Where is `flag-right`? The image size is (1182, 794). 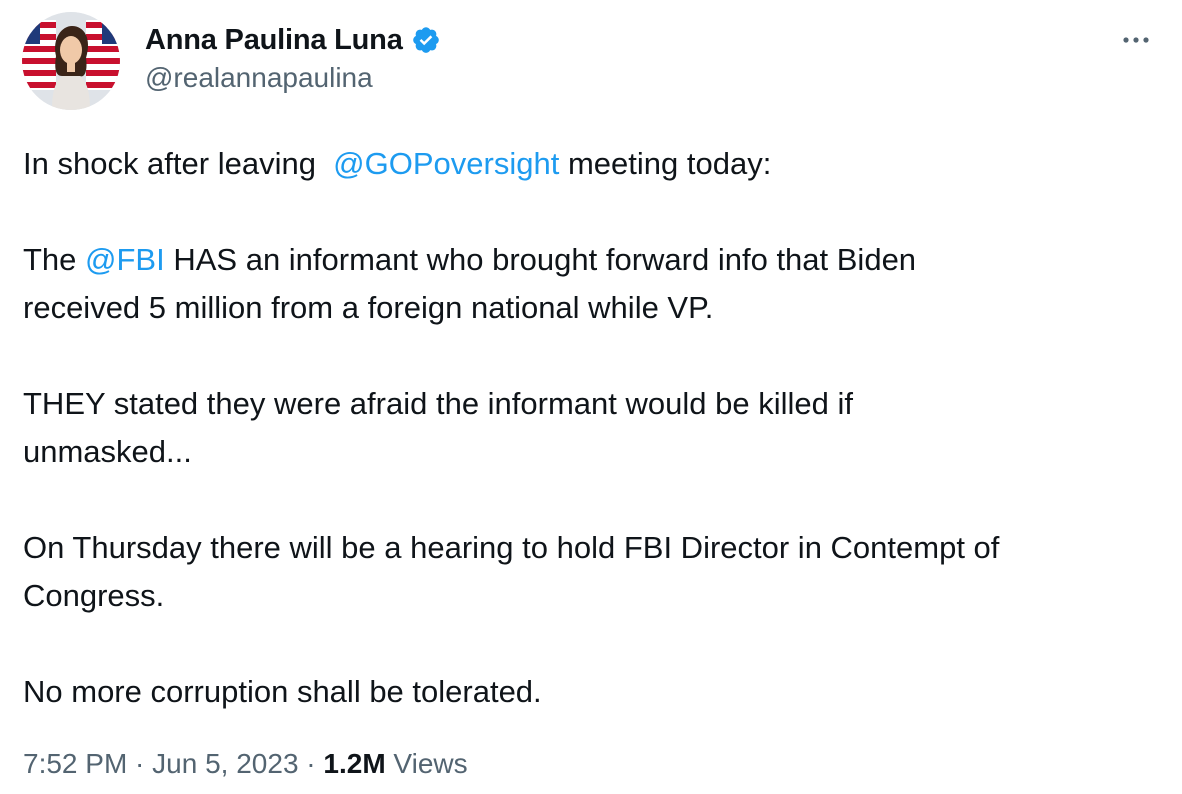
flag-right is located at coordinates (103, 55).